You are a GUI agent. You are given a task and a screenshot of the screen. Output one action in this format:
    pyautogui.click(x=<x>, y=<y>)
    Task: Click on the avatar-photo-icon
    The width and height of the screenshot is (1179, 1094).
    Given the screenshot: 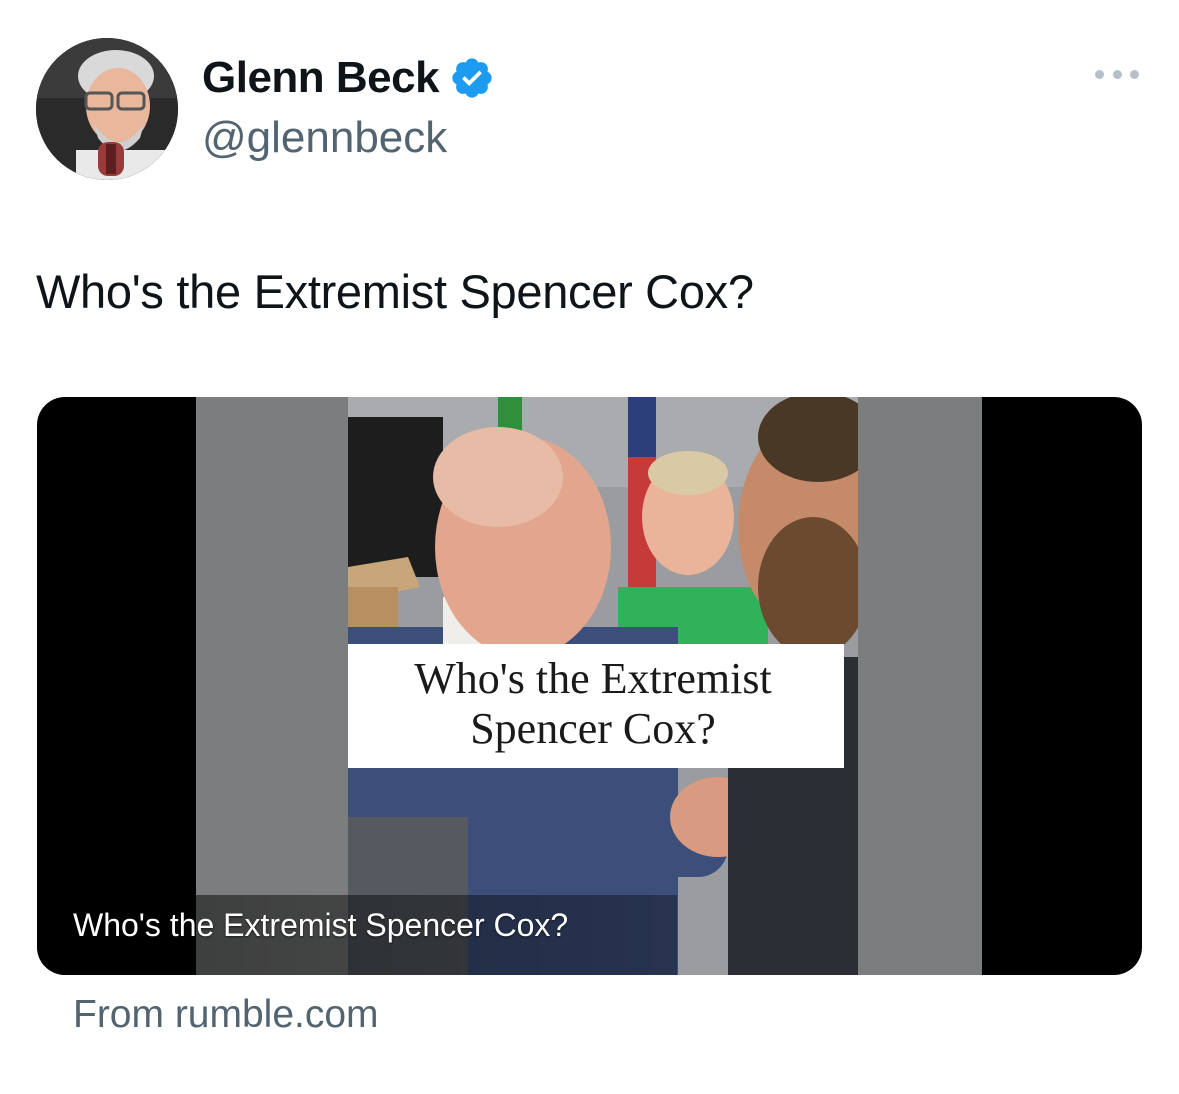 What is the action you would take?
    pyautogui.click(x=107, y=109)
    